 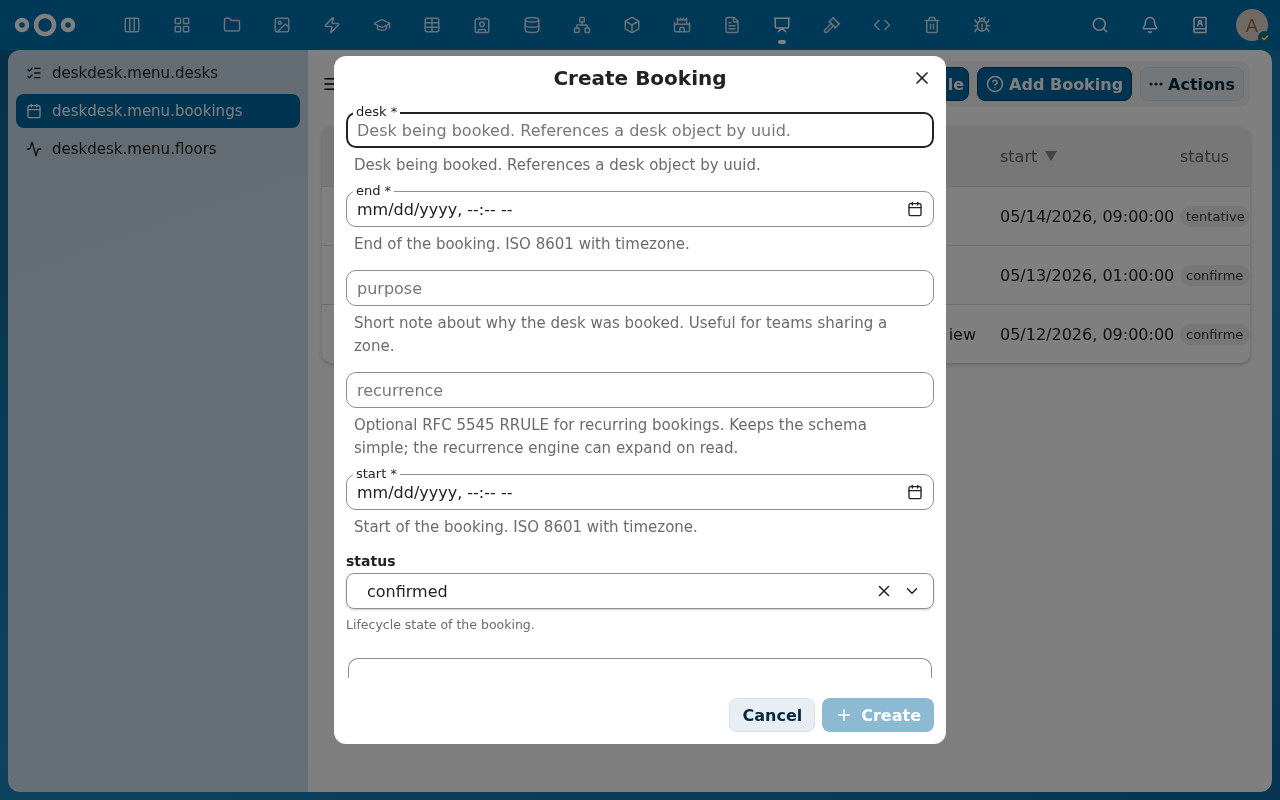 I want to click on toolbar-button: Actions, so click(x=1192, y=84).